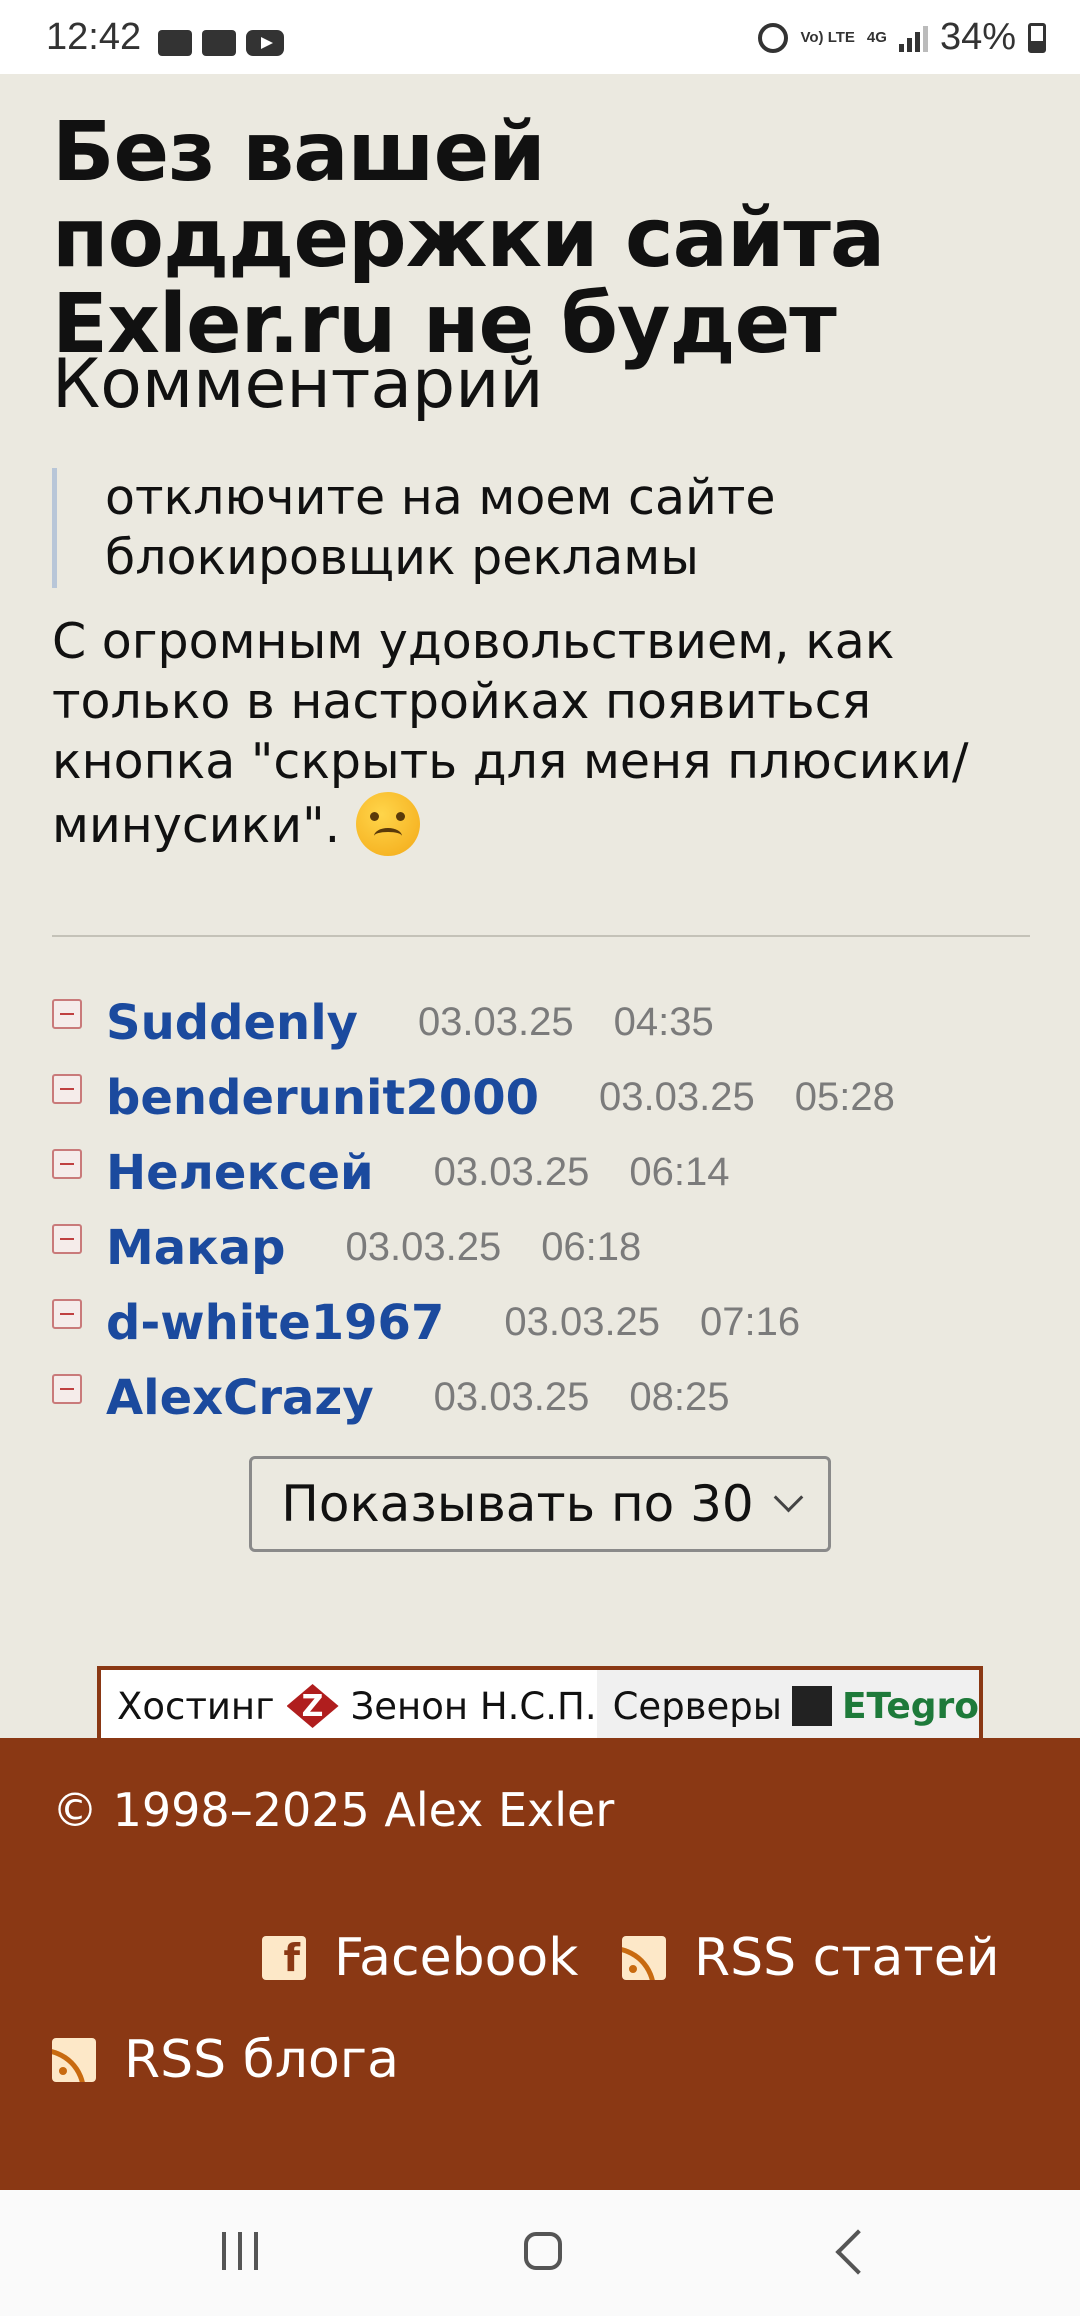 The image size is (1080, 2316). Describe the element at coordinates (847, 1958) in the screenshot. I see `rss-articles-label: RSS статей` at that location.